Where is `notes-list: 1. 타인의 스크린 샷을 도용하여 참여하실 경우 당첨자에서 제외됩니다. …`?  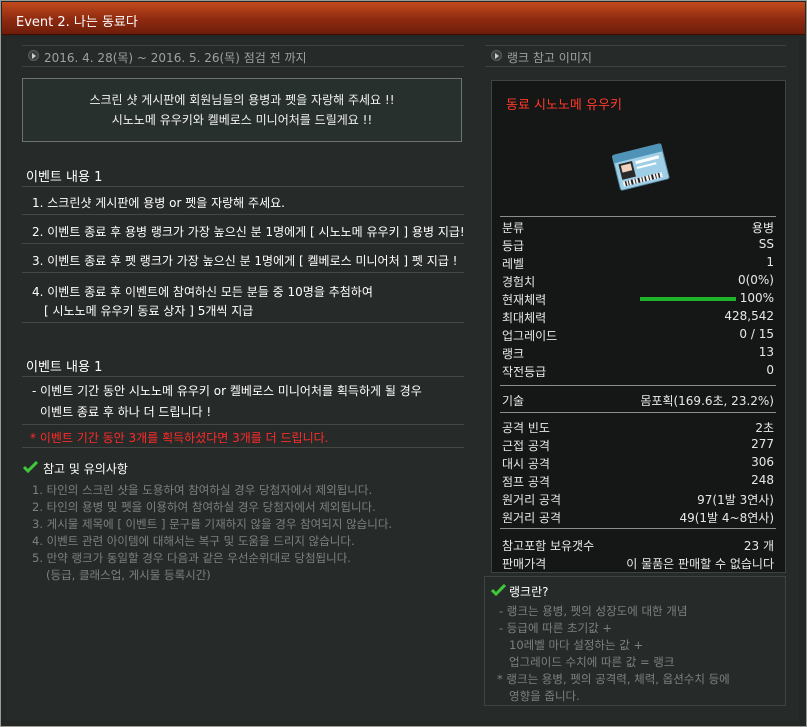 notes-list: 1. 타인의 스크린 샷을 도용하여 참여하실 경우 당첨자에서 제외됩니다. … is located at coordinates (212, 533).